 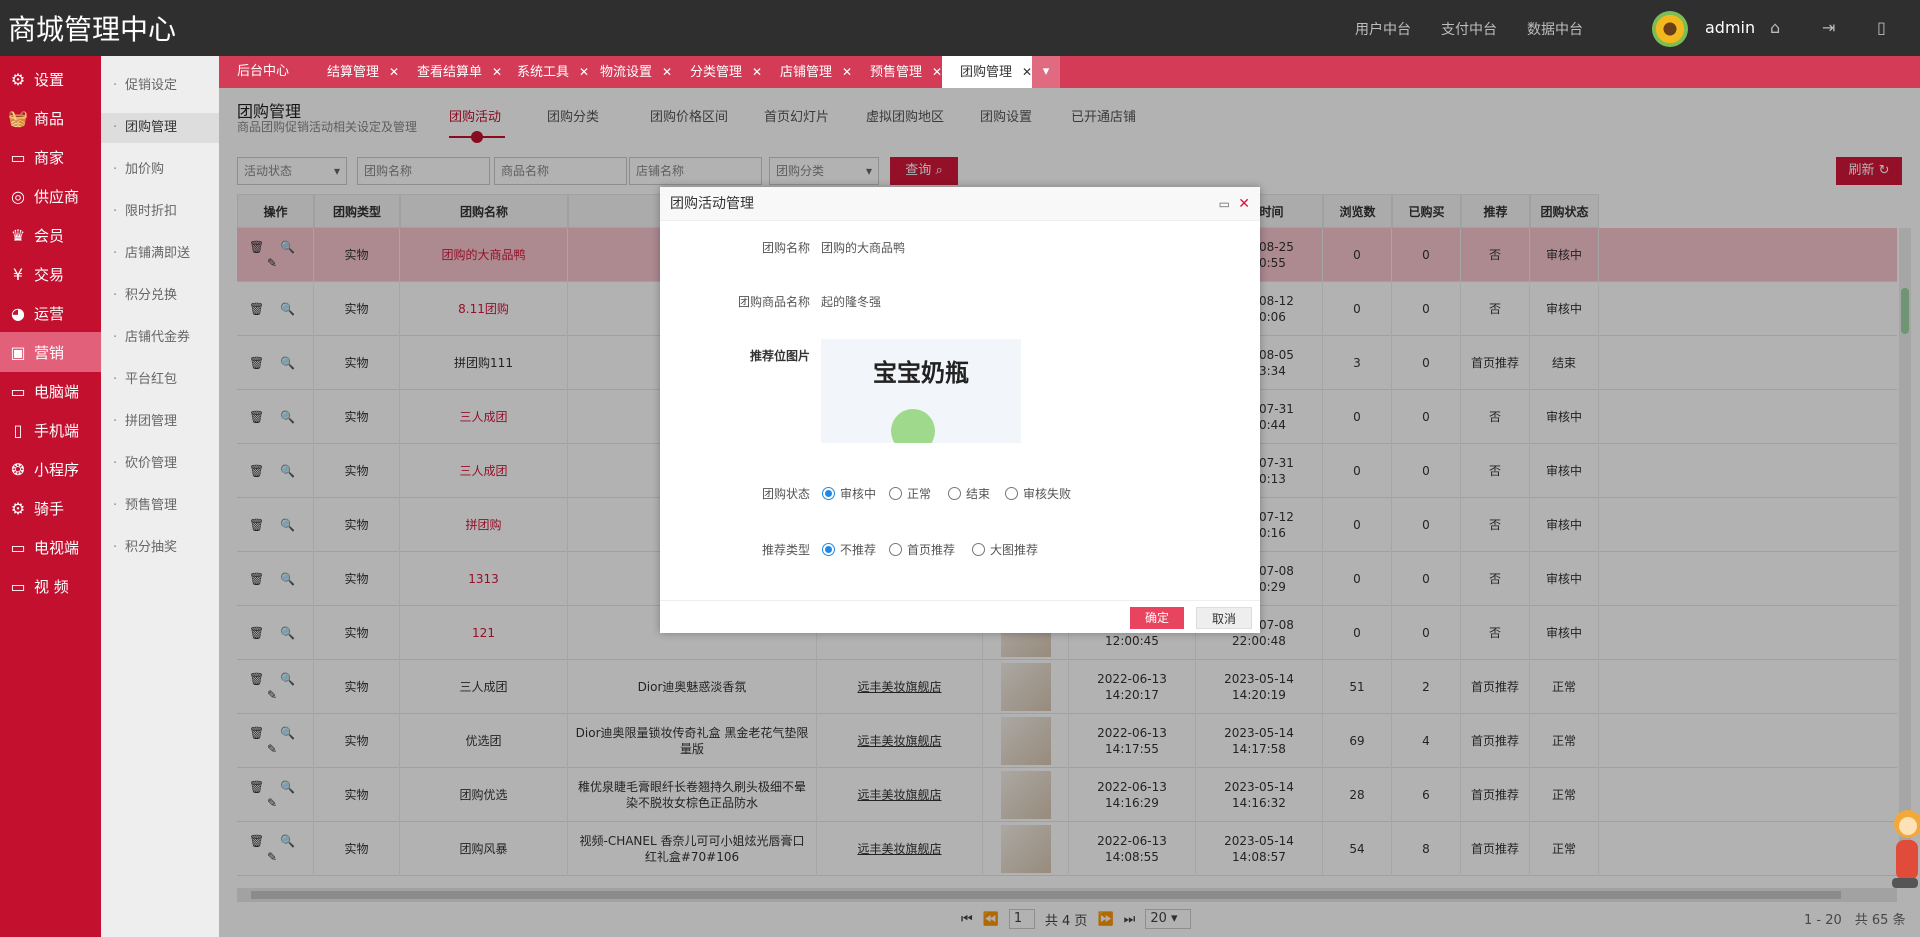 What do you see at coordinates (931, 550) in the screenshot?
I see `radio-label: 首页推荐` at bounding box center [931, 550].